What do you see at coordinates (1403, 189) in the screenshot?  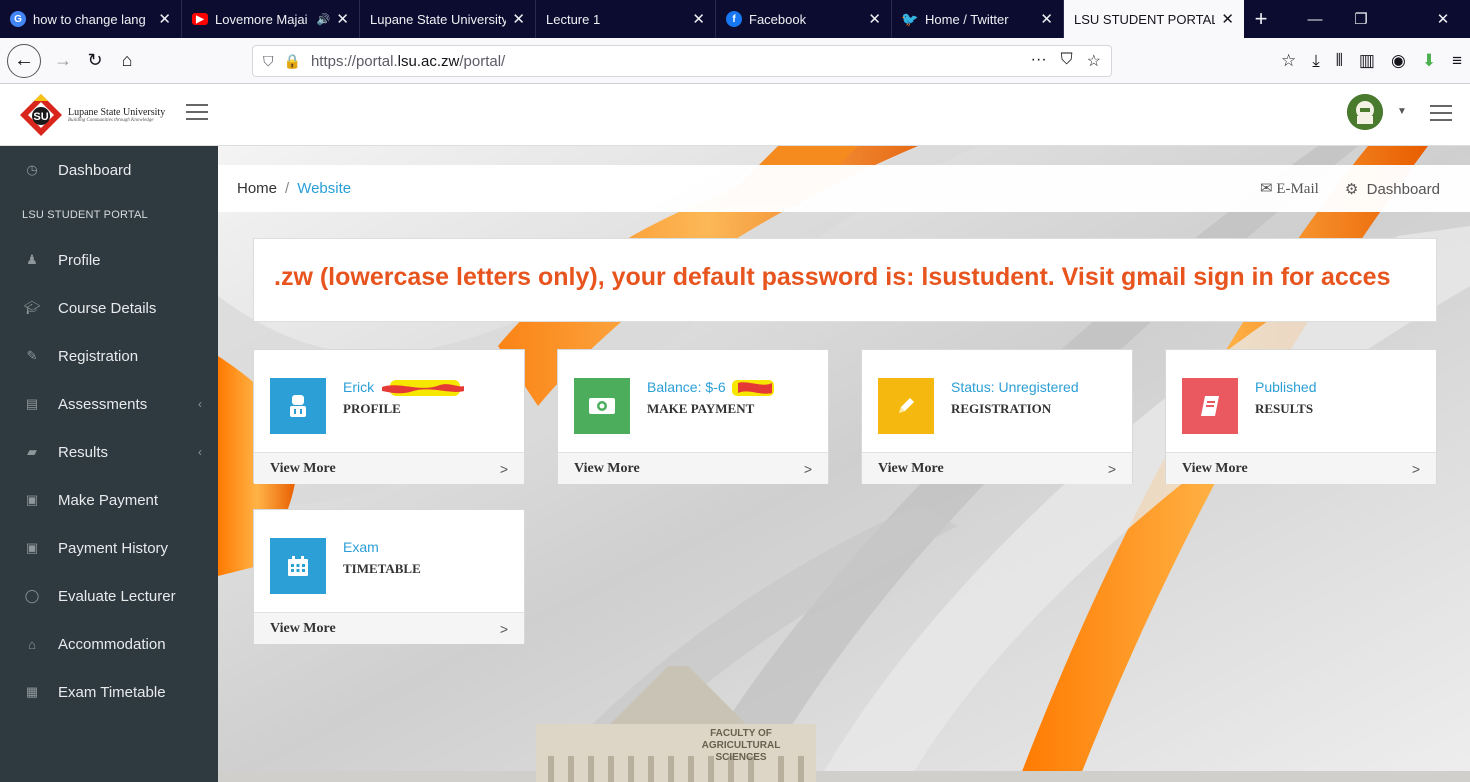 I see `dashboard-label: Dashboard` at bounding box center [1403, 189].